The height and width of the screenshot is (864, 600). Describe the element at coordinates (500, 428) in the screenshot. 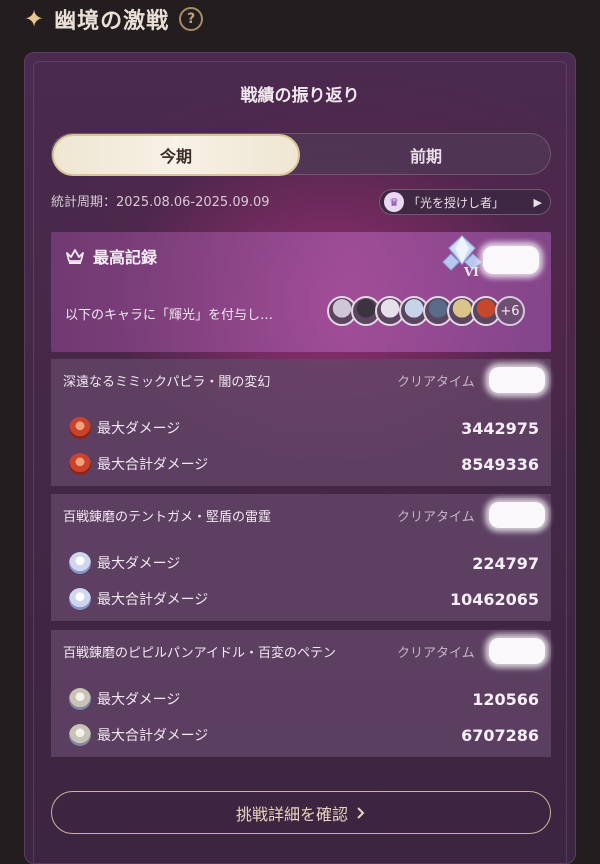

I see `damage-value: 3442975` at that location.